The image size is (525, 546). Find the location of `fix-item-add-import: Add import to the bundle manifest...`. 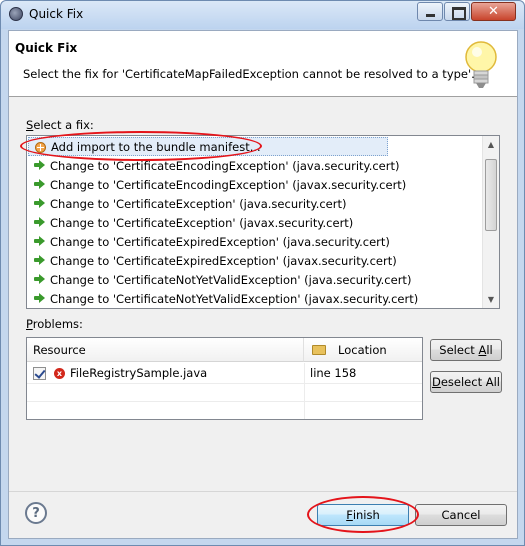

fix-item-add-import: Add import to the bundle manifest... is located at coordinates (208, 146).